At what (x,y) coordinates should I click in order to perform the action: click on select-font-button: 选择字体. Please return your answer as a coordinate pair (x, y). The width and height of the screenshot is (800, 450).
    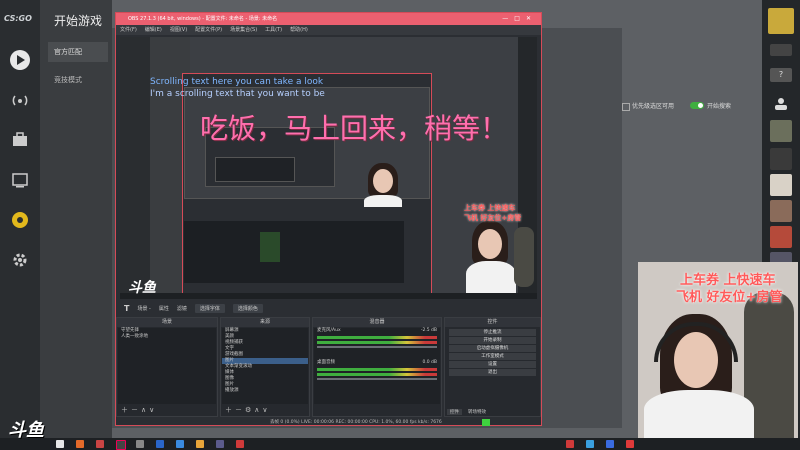
    Looking at the image, I should click on (209, 308).